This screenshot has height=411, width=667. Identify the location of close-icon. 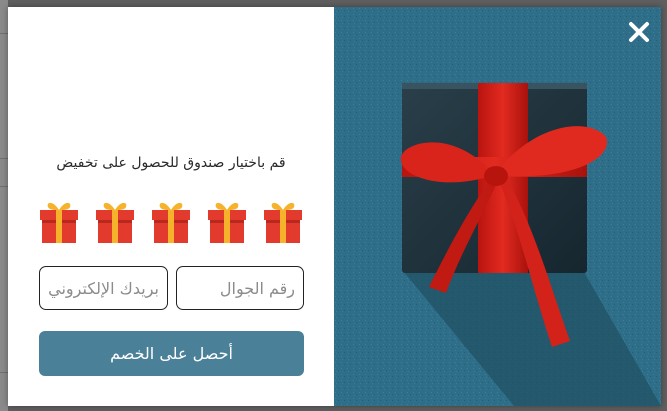
(639, 32).